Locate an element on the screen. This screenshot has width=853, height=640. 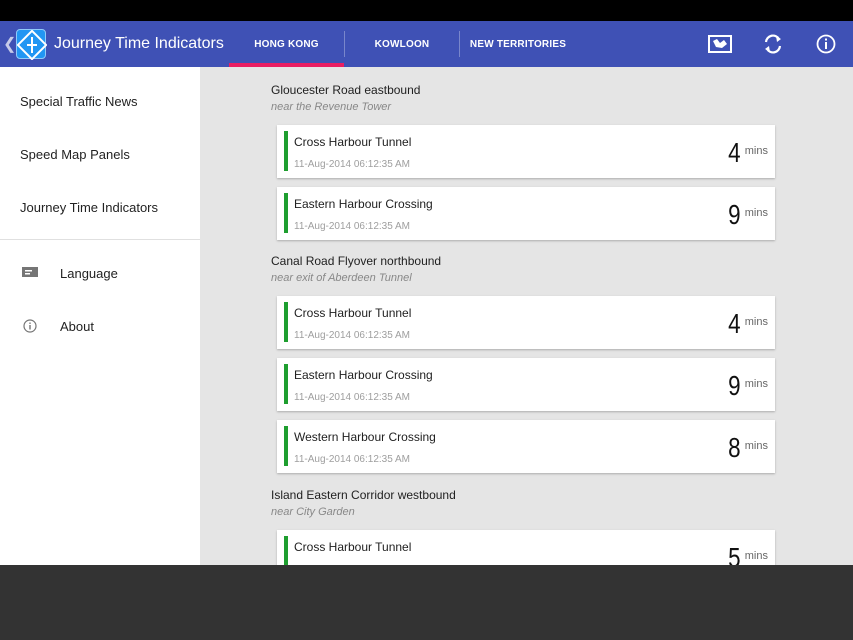
journey-minutes: 8 is located at coordinates (734, 447).